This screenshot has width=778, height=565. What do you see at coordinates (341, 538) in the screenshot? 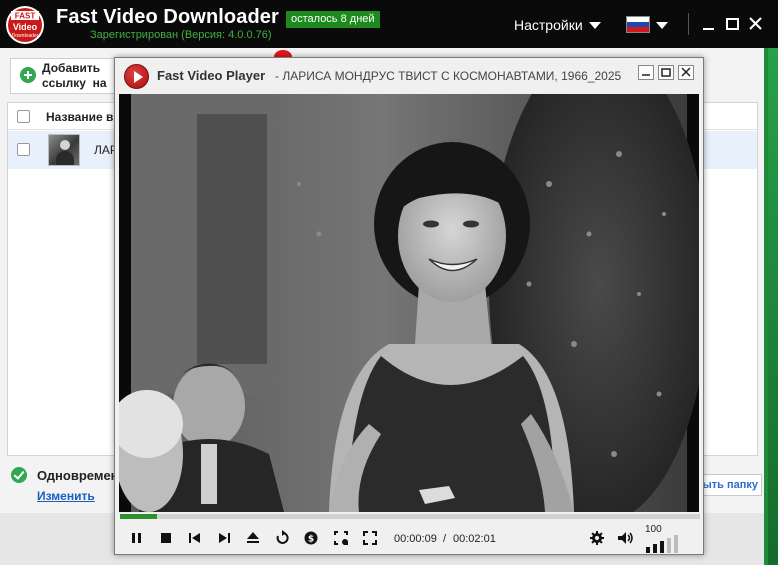
I see `crop-icon` at bounding box center [341, 538].